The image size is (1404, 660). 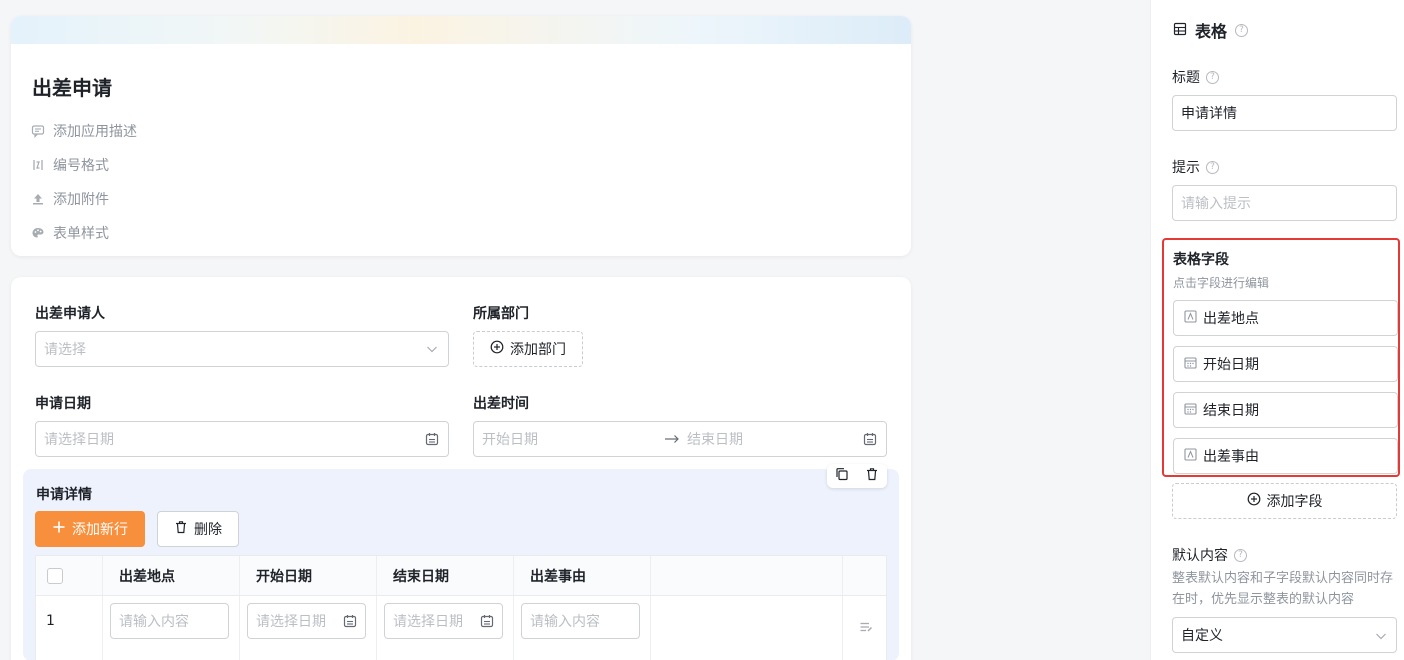 I want to click on row-cell: 请输入内容, so click(x=582, y=628).